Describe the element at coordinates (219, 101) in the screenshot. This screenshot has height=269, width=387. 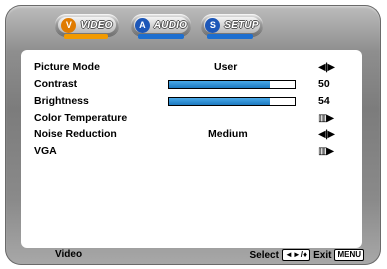
I see `brightness-slider-fill` at that location.